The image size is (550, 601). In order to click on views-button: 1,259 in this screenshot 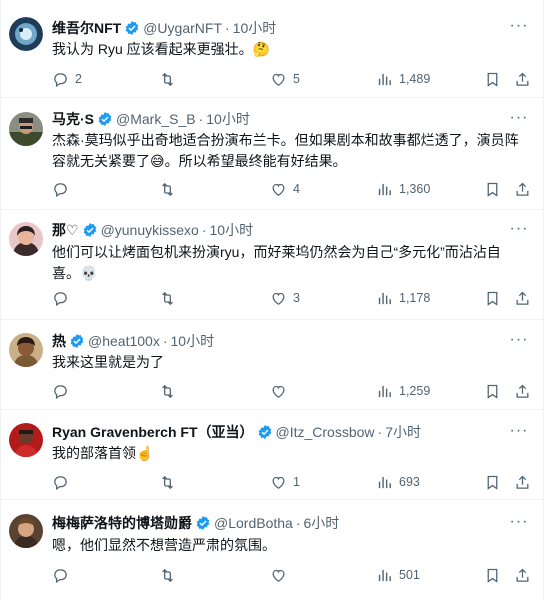, I will do `click(403, 391)`.